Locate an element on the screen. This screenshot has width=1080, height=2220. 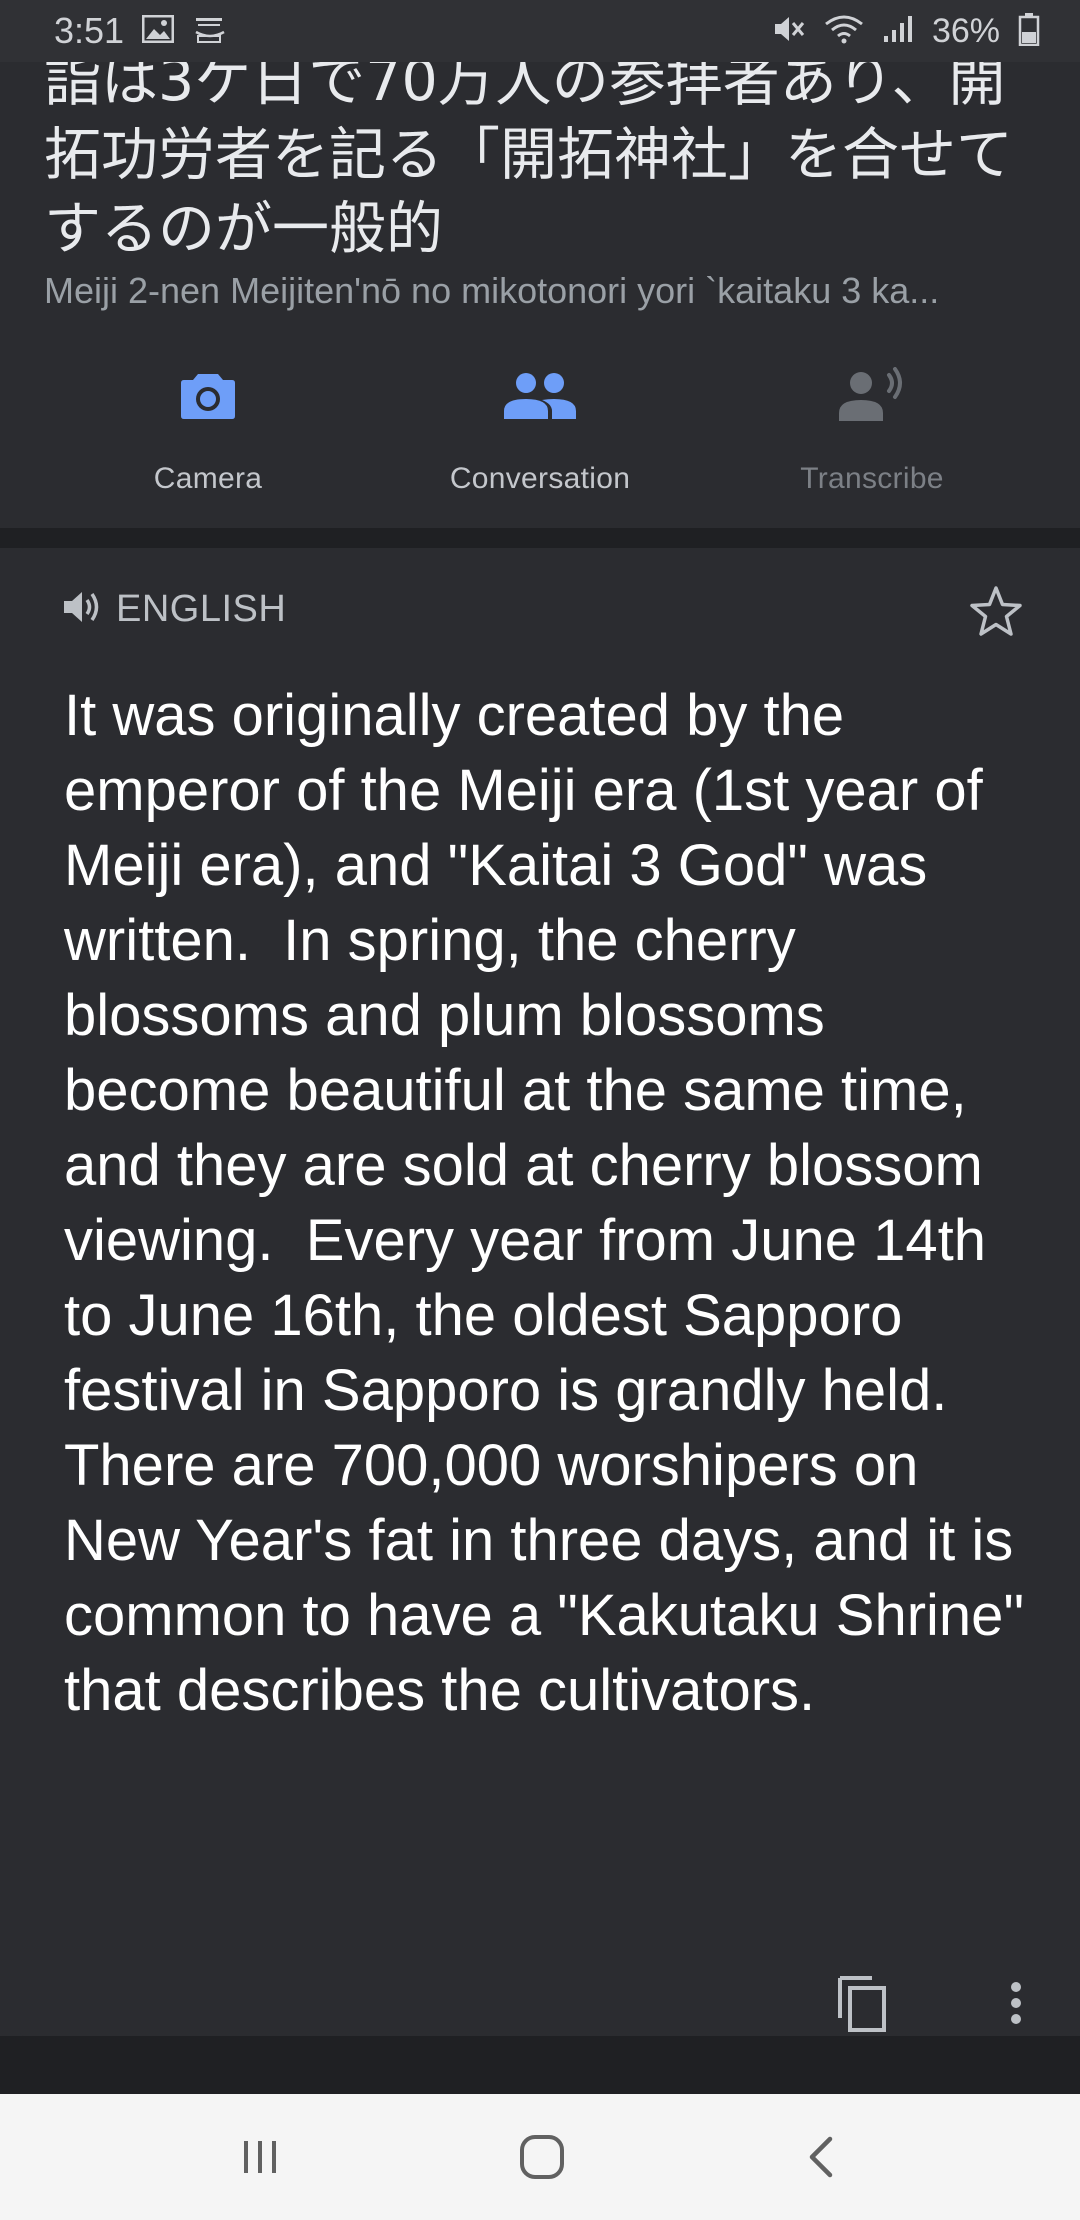
conversation-mode-label: Conversation is located at coordinates (540, 478).